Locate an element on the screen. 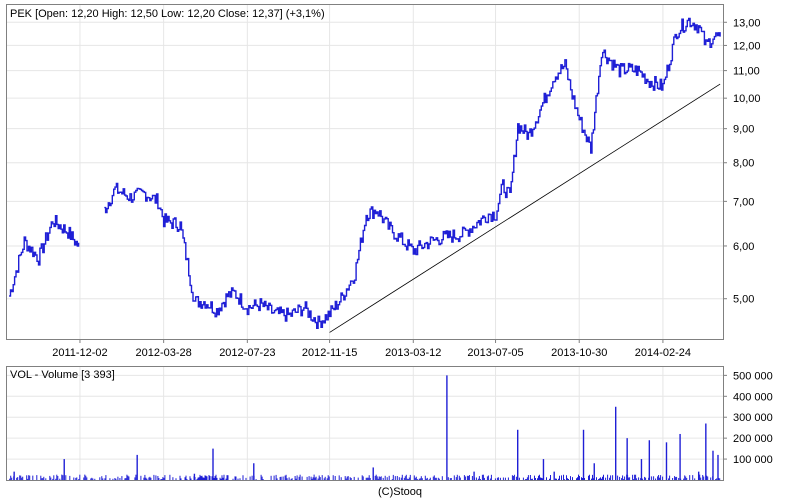  price-y-tick-label: 13,00 is located at coordinates (747, 23).